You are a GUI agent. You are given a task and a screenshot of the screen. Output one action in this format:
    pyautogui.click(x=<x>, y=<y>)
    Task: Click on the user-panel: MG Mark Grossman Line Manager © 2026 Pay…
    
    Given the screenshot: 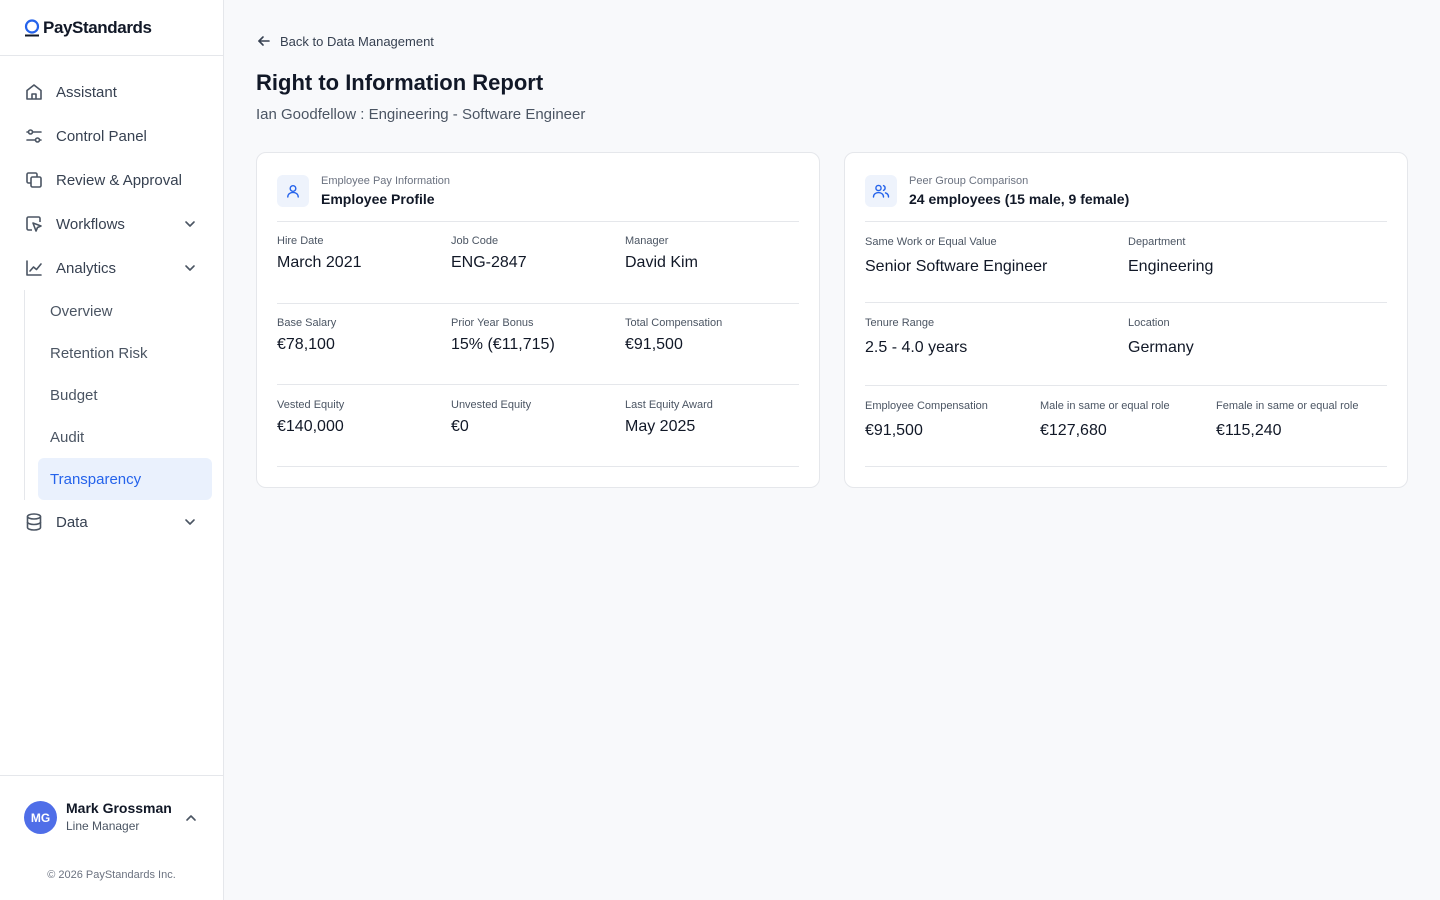 What is the action you would take?
    pyautogui.click(x=111, y=837)
    